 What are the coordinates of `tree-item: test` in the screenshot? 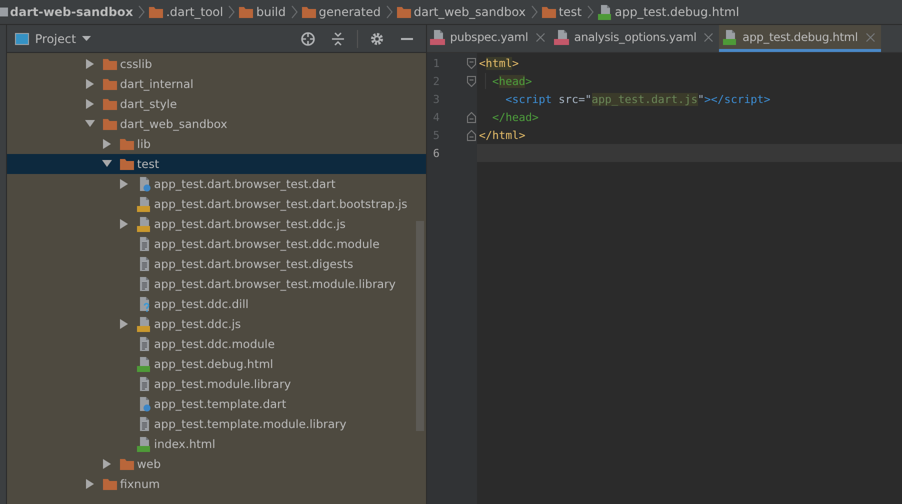 It's located at (216, 164).